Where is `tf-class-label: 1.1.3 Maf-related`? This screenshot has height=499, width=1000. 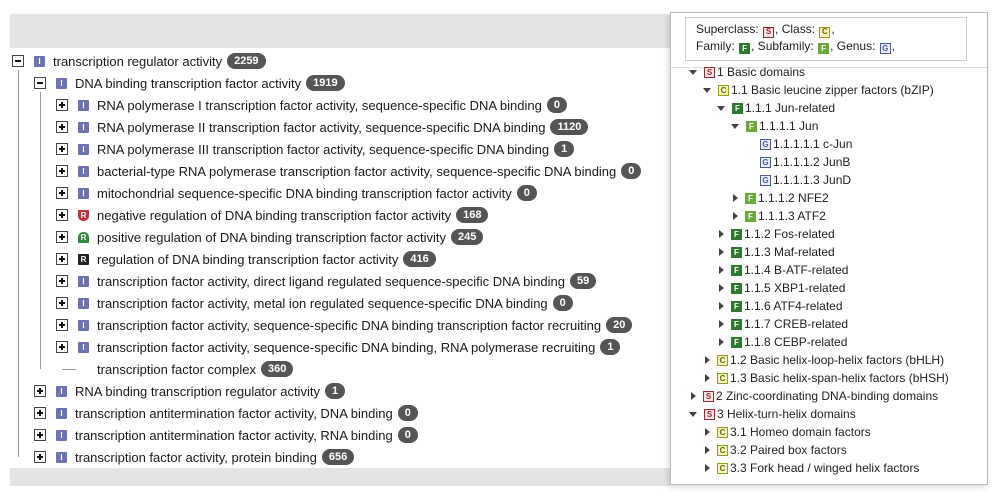 tf-class-label: 1.1.3 Maf-related is located at coordinates (789, 252).